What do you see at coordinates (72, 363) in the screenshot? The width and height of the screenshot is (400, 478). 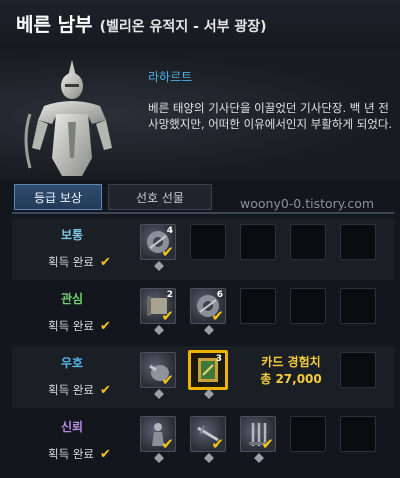 I see `tier-label: 우호` at bounding box center [72, 363].